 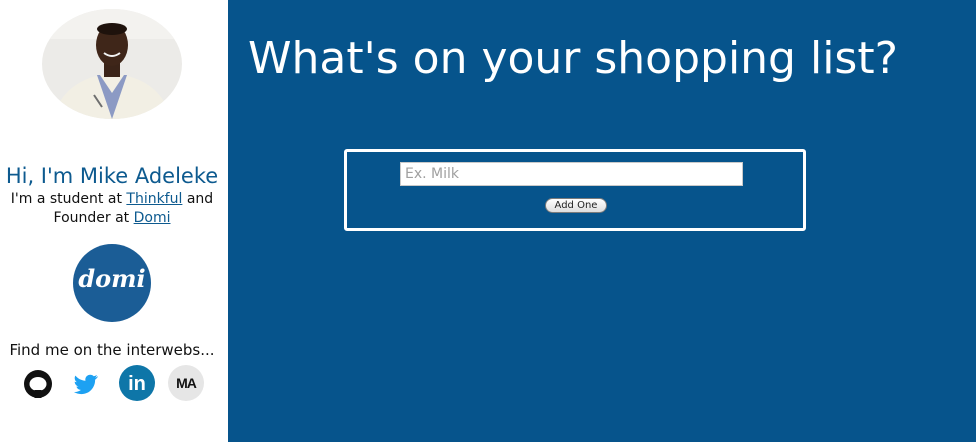 What do you see at coordinates (112, 278) in the screenshot?
I see `domi-logo-text: domi` at bounding box center [112, 278].